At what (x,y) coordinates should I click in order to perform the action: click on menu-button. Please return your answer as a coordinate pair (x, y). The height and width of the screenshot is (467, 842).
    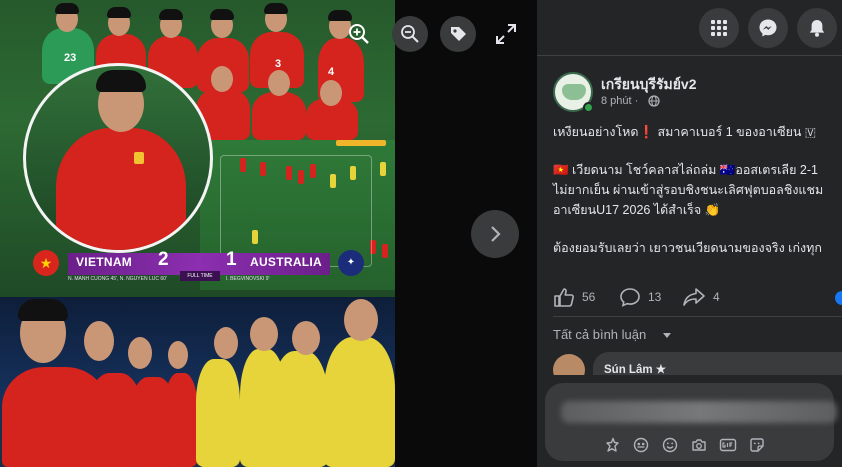
    Looking at the image, I should click on (719, 28).